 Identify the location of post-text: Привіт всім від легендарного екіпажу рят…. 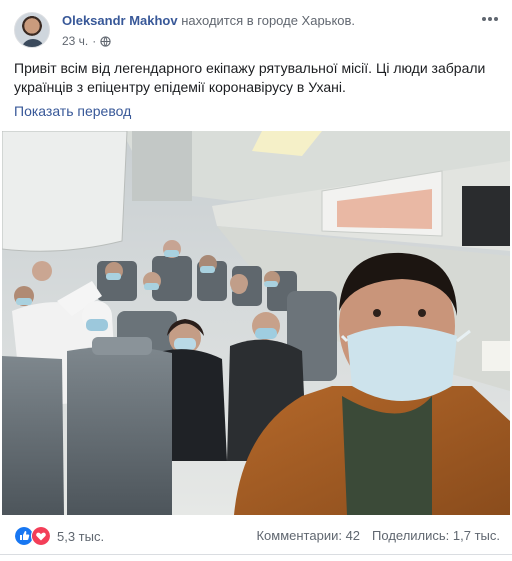
(250, 77).